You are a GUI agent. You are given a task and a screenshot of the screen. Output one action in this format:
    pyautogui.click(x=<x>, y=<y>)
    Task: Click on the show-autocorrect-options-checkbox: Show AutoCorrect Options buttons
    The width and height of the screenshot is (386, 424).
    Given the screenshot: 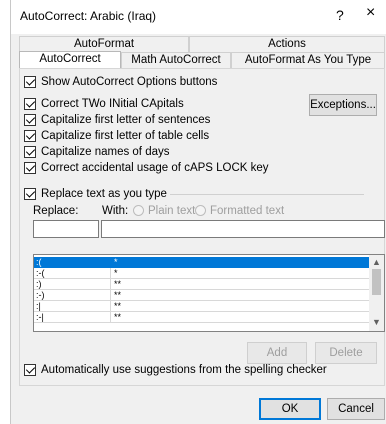 What is the action you would take?
    pyautogui.click(x=120, y=82)
    